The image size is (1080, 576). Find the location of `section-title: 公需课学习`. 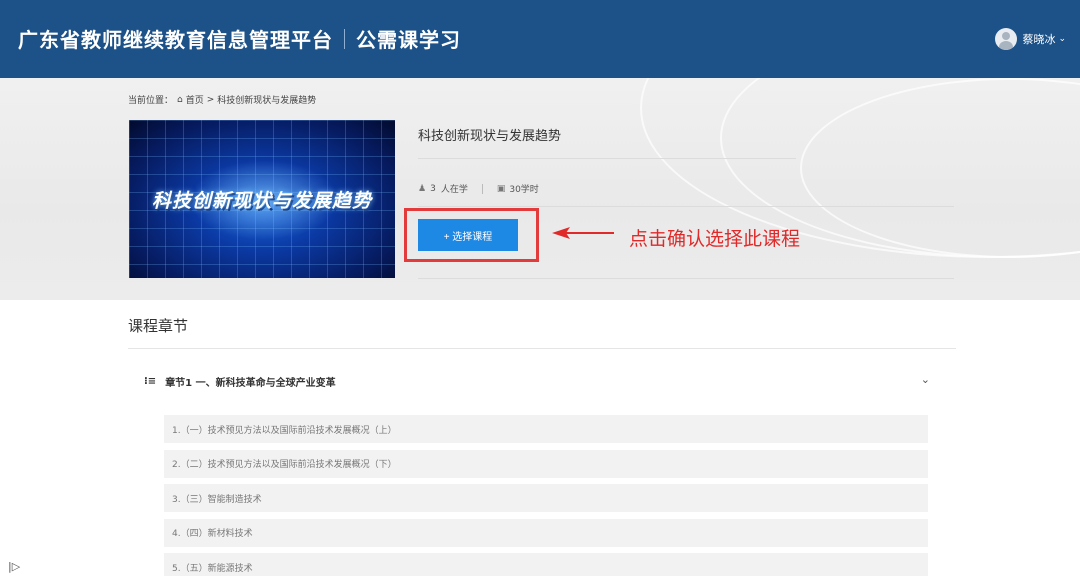

section-title: 公需课学习 is located at coordinates (408, 40).